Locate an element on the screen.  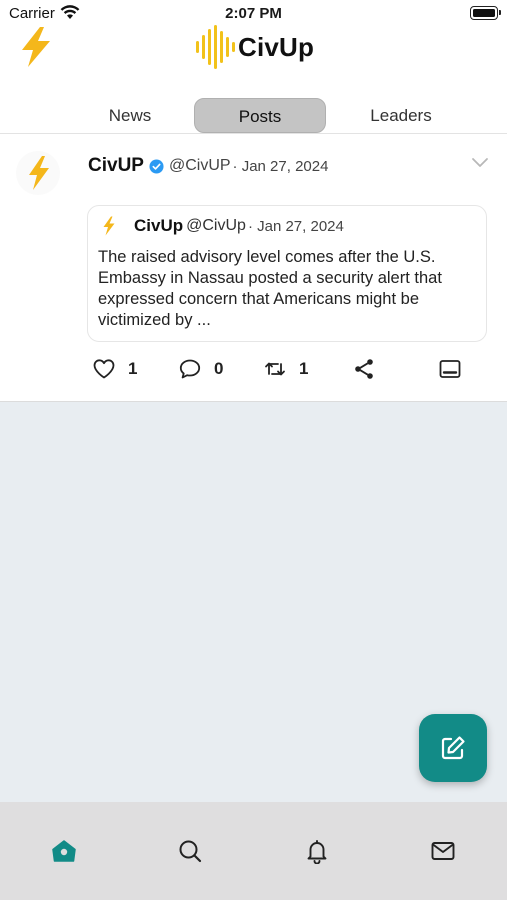
search-icon is located at coordinates (190, 851).